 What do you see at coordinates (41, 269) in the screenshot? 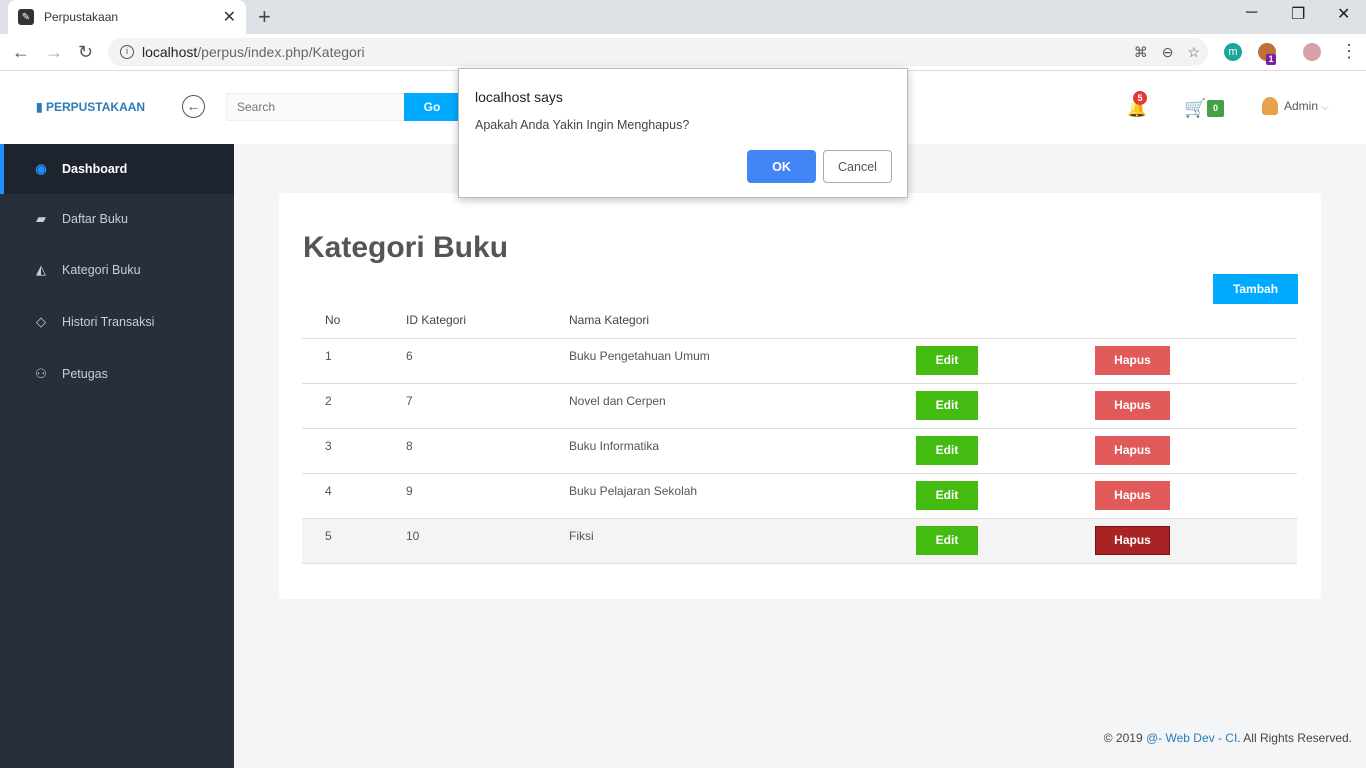
I see `area-chart-icon: ◭` at bounding box center [41, 269].